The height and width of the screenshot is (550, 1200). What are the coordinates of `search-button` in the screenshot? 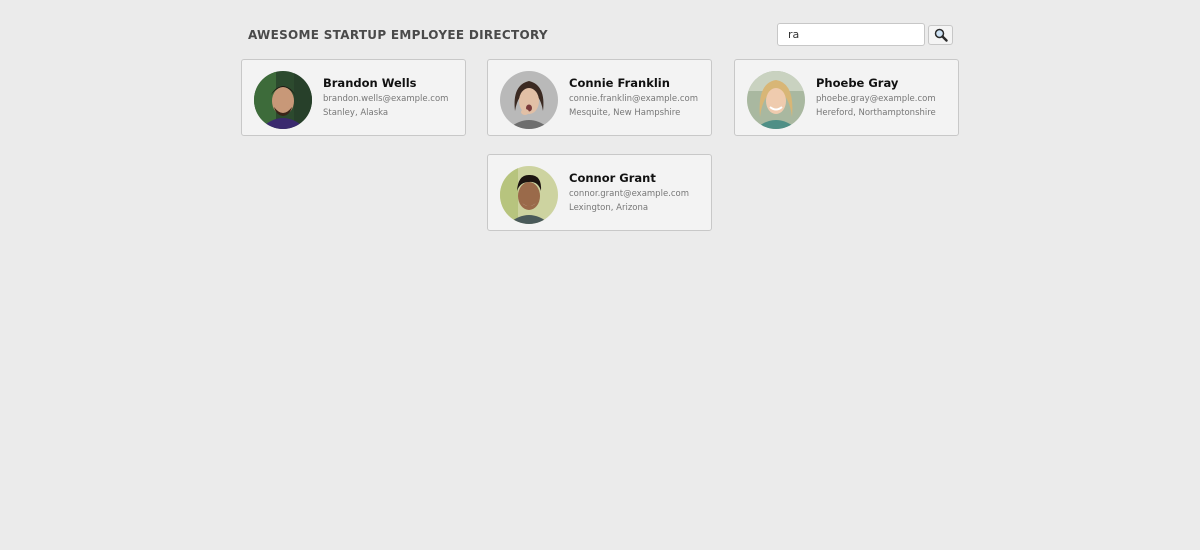 It's located at (940, 35).